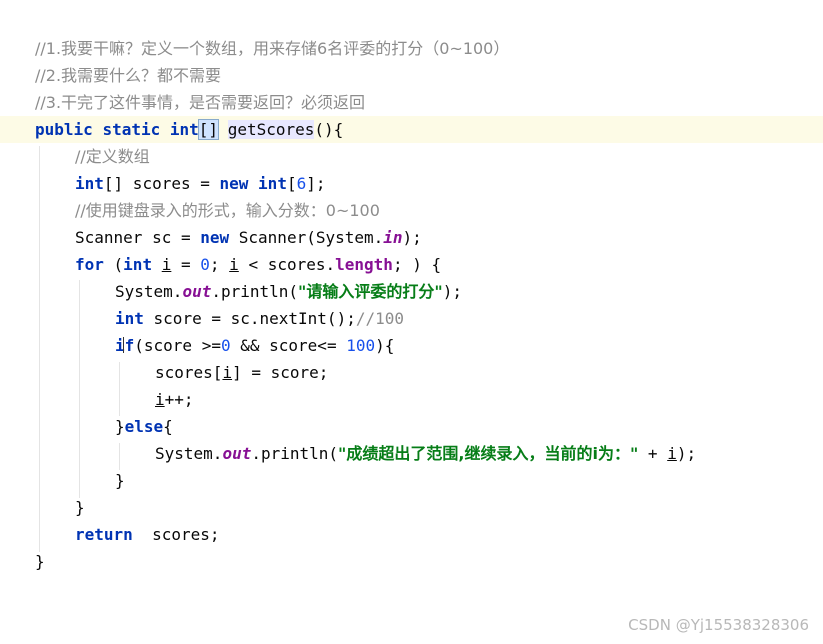 Image resolution: width=823 pixels, height=644 pixels. I want to click on for-text: (, so click(113, 264).